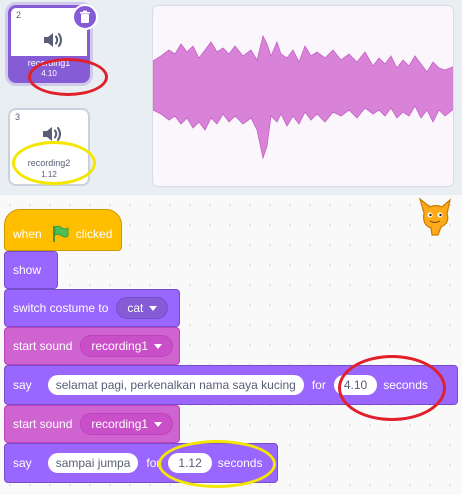 Image resolution: width=462 pixels, height=495 pixels. I want to click on green-flag-icon, so click(60, 233).